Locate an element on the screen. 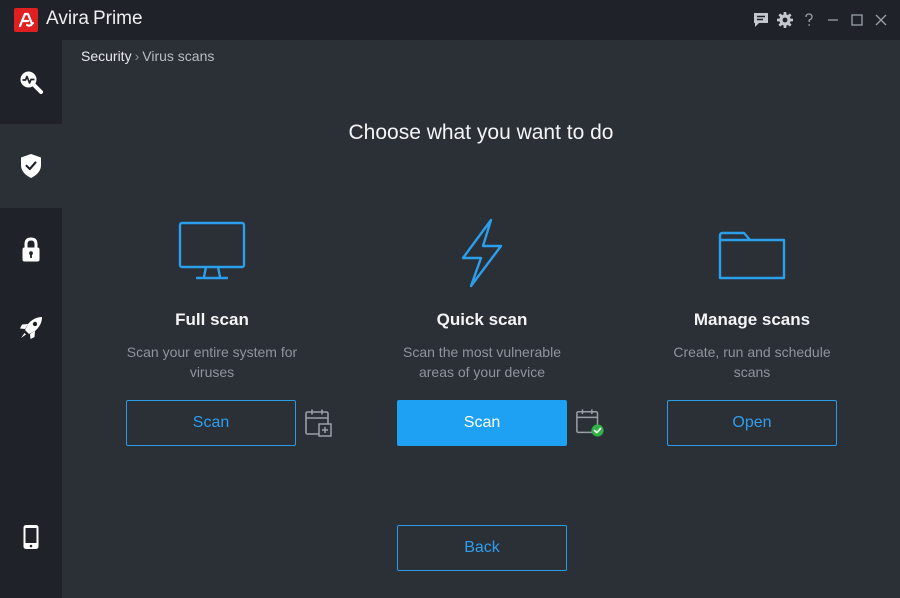 The image size is (900, 598). sidebar-item-status is located at coordinates (31, 82).